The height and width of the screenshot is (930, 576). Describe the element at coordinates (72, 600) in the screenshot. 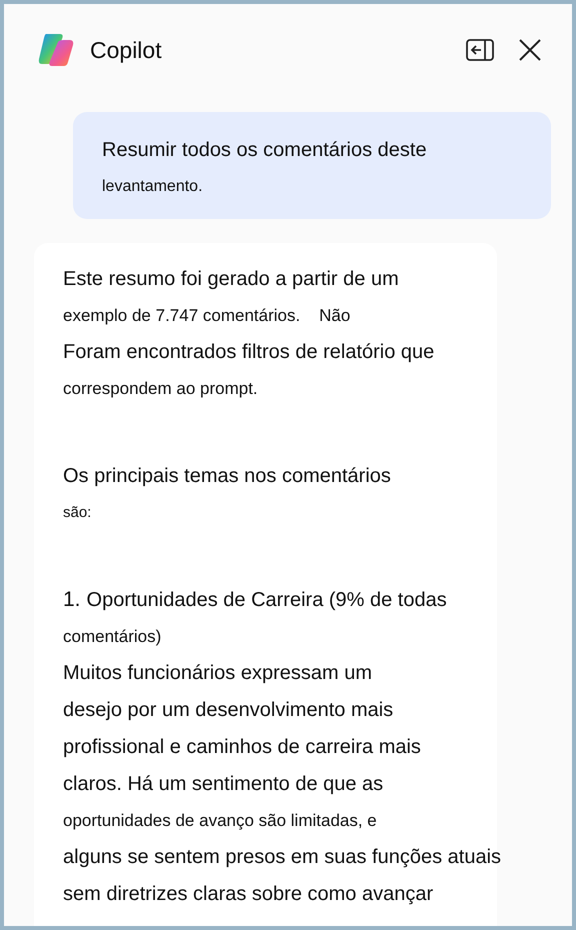

I see `list-number: 1.` at that location.